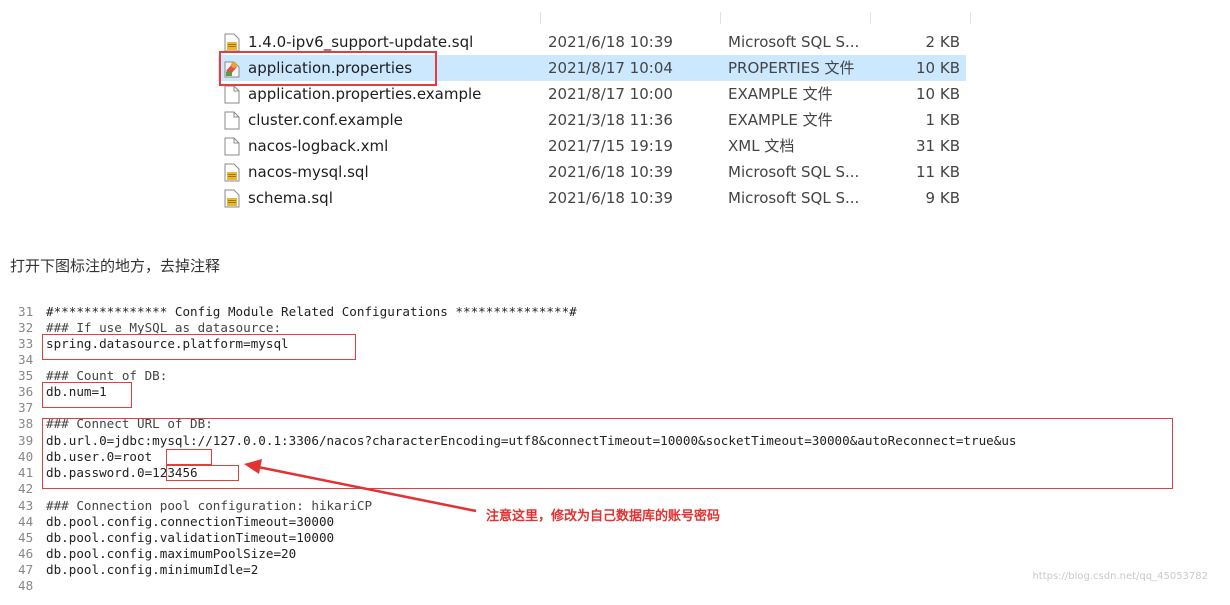 The image size is (1230, 605). Describe the element at coordinates (26, 569) in the screenshot. I see `line-number: 47` at that location.